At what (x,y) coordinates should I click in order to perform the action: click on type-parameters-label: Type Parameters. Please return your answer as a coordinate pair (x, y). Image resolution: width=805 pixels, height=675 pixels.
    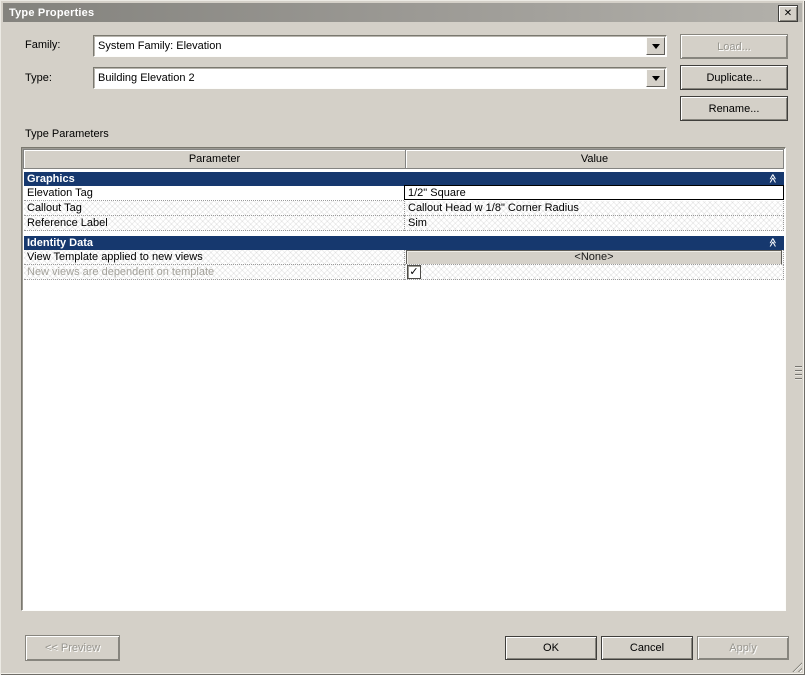
    Looking at the image, I should click on (67, 134).